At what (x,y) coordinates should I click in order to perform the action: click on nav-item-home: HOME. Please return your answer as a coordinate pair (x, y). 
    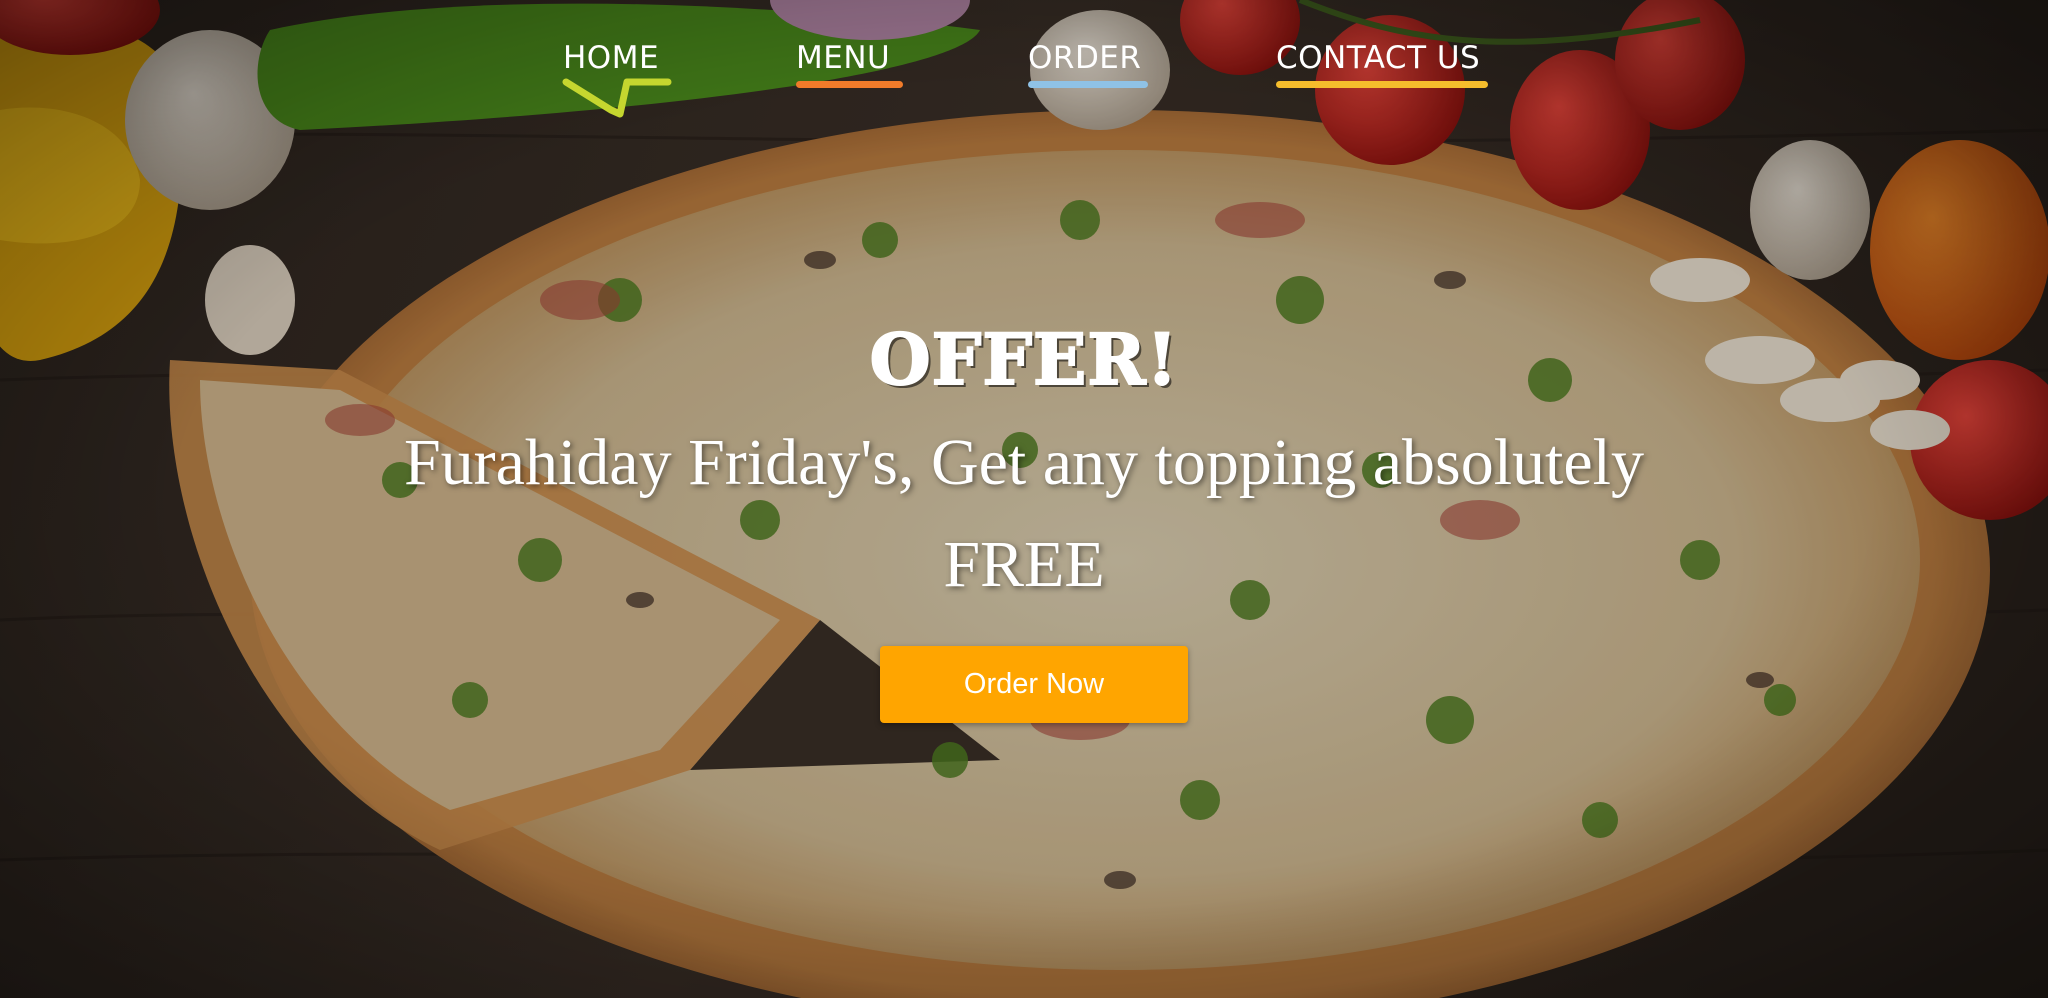
    Looking at the image, I should click on (617, 78).